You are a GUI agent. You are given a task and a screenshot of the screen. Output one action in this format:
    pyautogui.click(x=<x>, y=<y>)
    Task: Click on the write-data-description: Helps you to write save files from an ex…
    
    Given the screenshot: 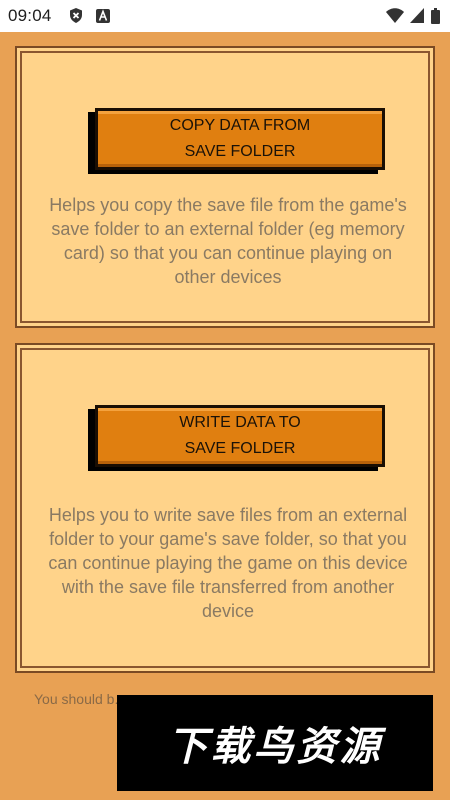 What is the action you would take?
    pyautogui.click(x=228, y=563)
    